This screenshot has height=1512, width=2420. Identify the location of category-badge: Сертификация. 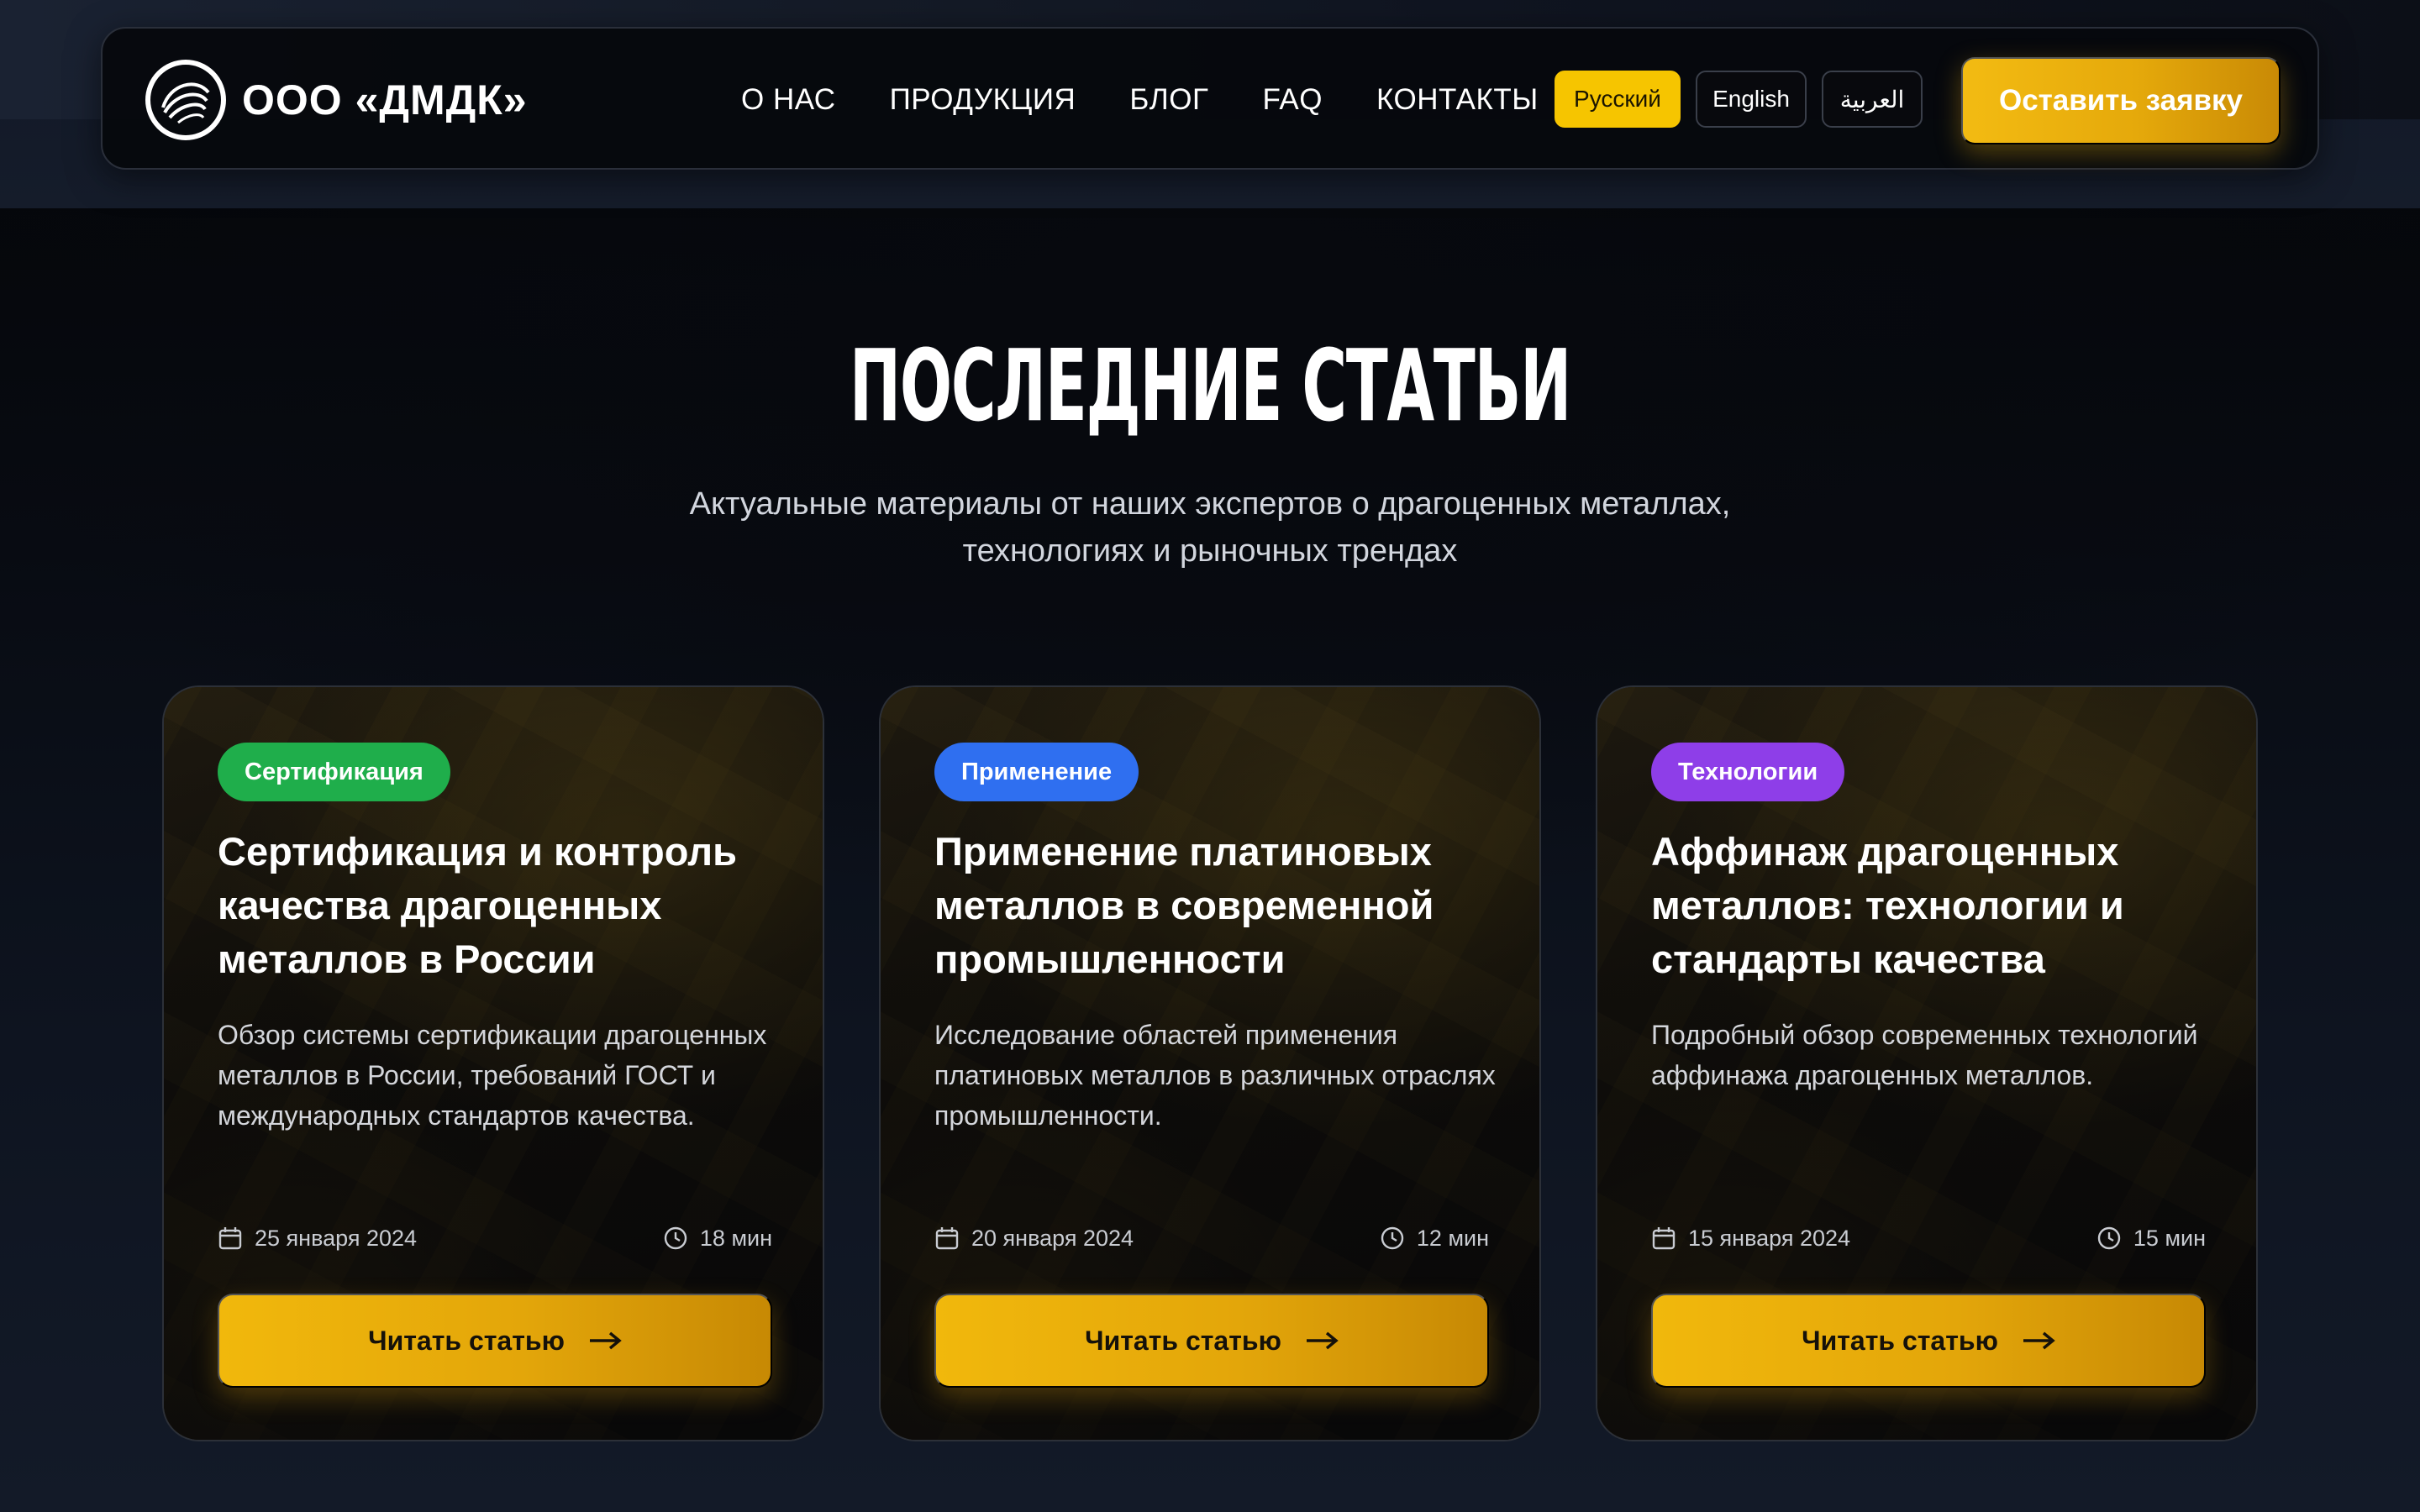
(334, 772).